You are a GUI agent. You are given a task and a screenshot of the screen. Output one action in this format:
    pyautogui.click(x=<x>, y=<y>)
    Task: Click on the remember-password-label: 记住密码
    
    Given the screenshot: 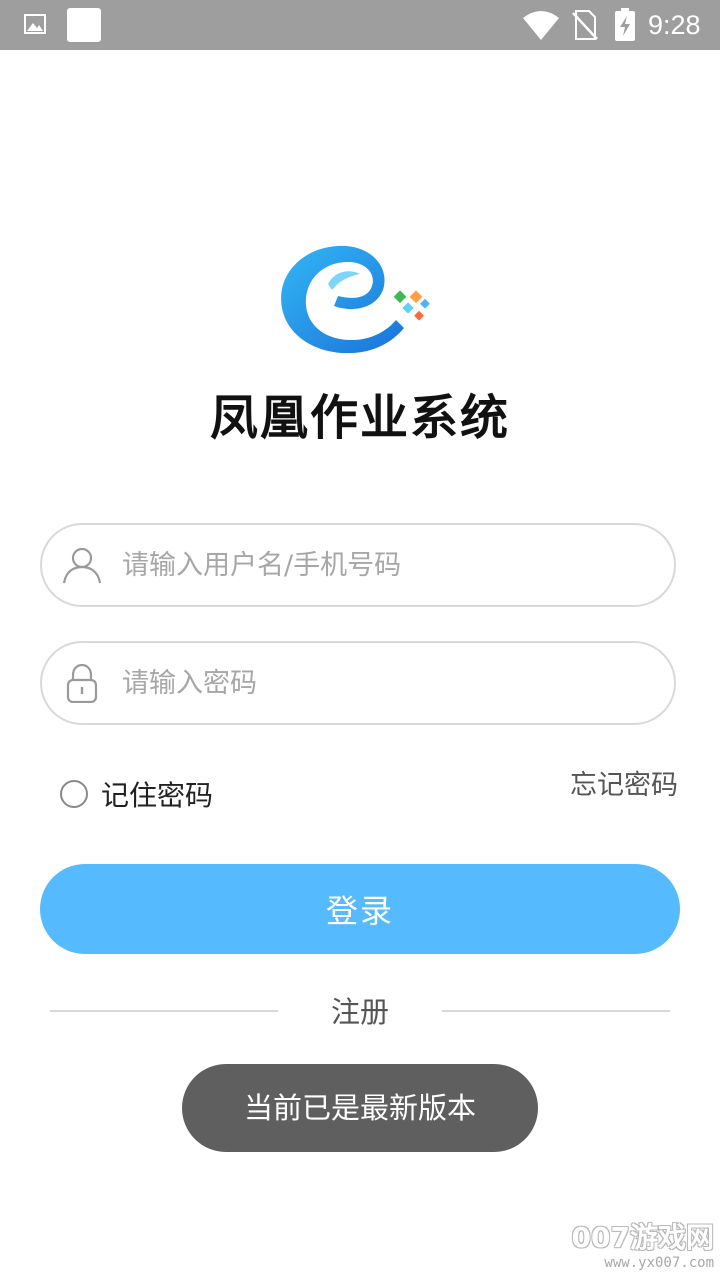 What is the action you would take?
    pyautogui.click(x=157, y=796)
    